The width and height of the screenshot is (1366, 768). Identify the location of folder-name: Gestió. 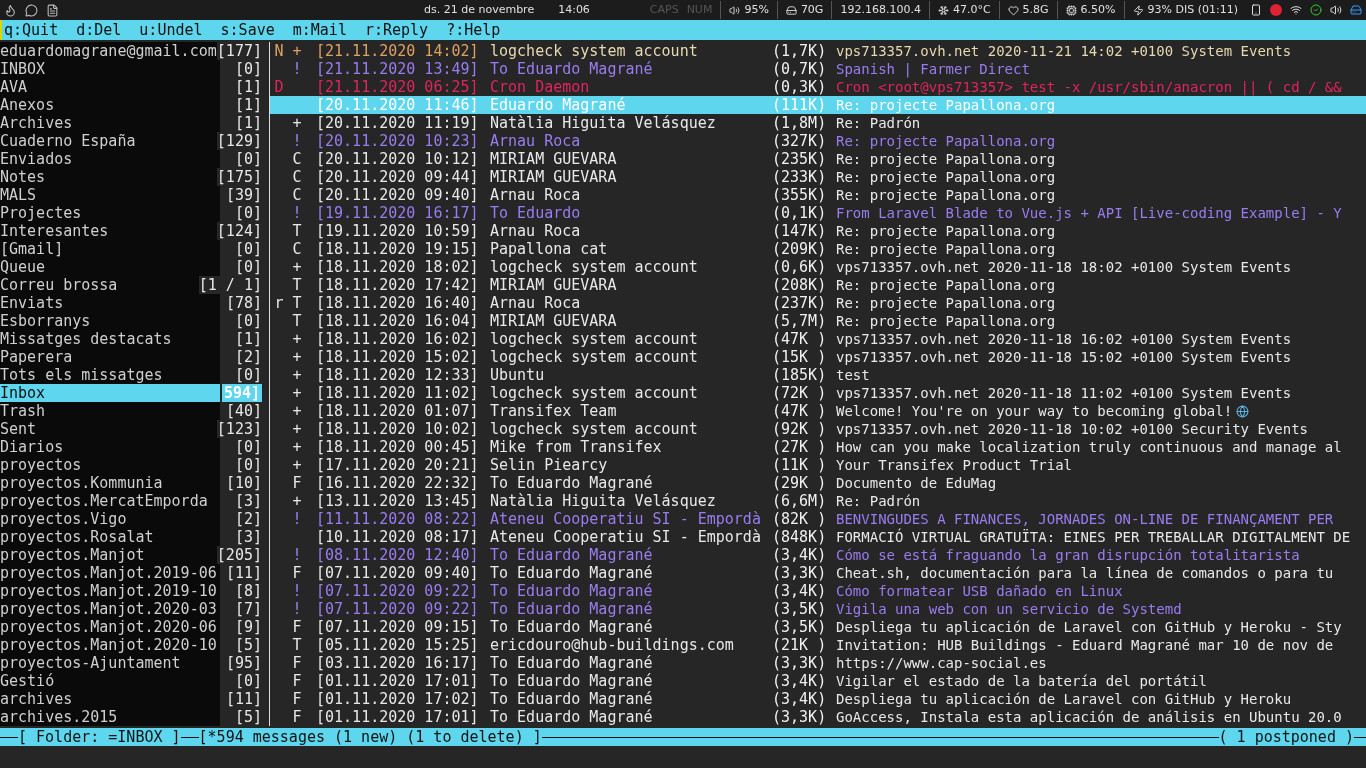
(110, 681).